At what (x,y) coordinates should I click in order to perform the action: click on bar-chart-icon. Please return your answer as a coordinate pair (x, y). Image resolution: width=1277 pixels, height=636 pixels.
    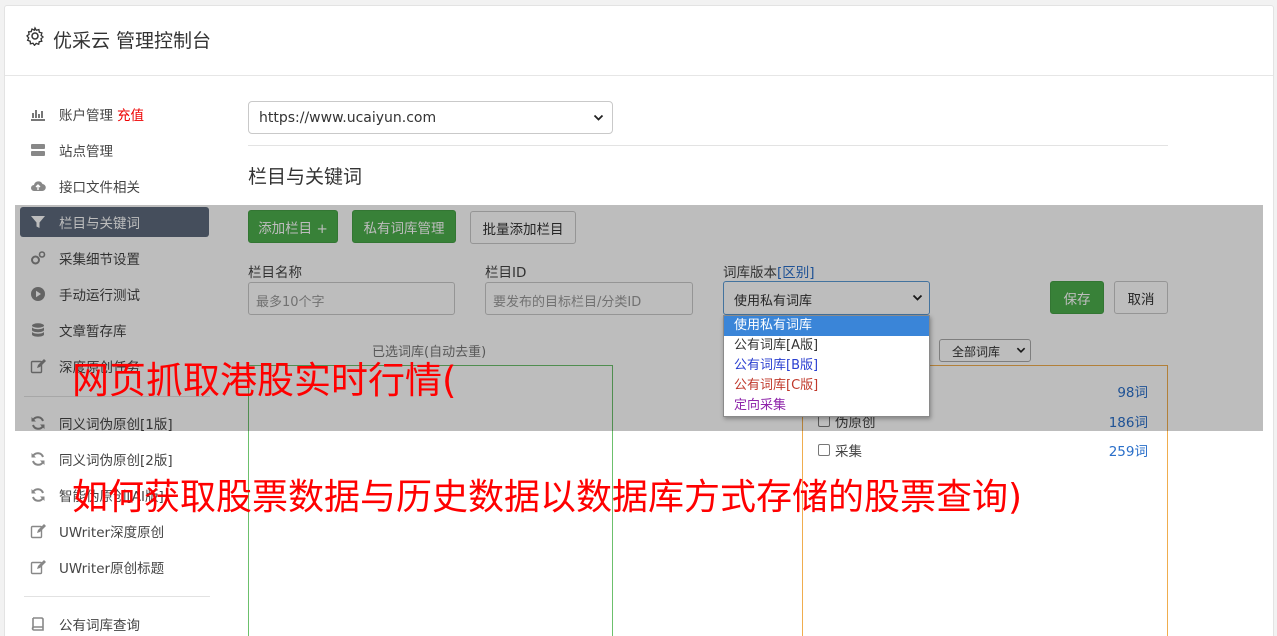
    Looking at the image, I should click on (38, 115).